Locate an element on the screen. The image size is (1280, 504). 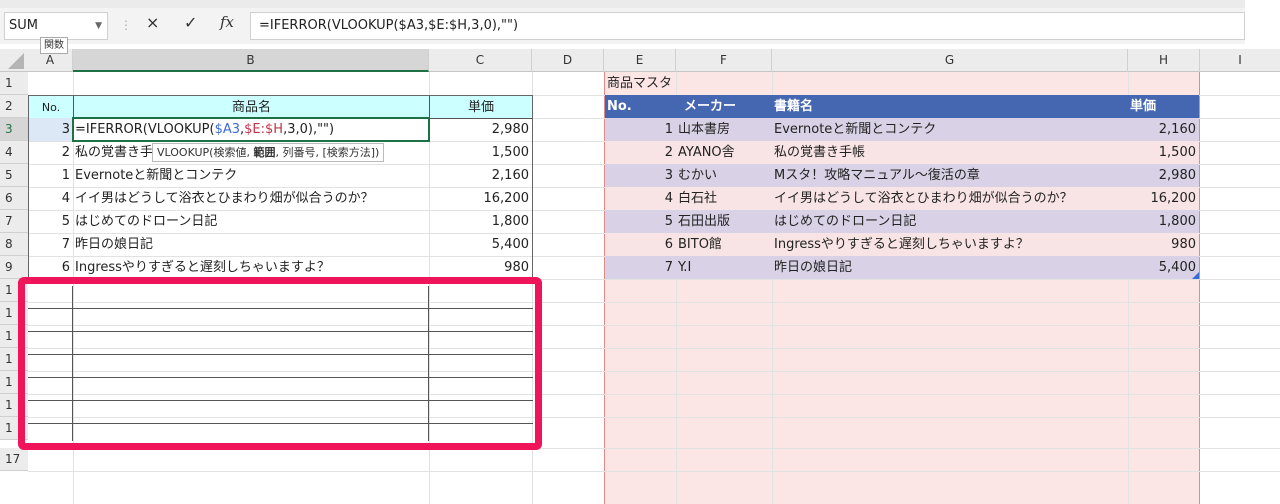
cell-a6: 4 is located at coordinates (50, 198).